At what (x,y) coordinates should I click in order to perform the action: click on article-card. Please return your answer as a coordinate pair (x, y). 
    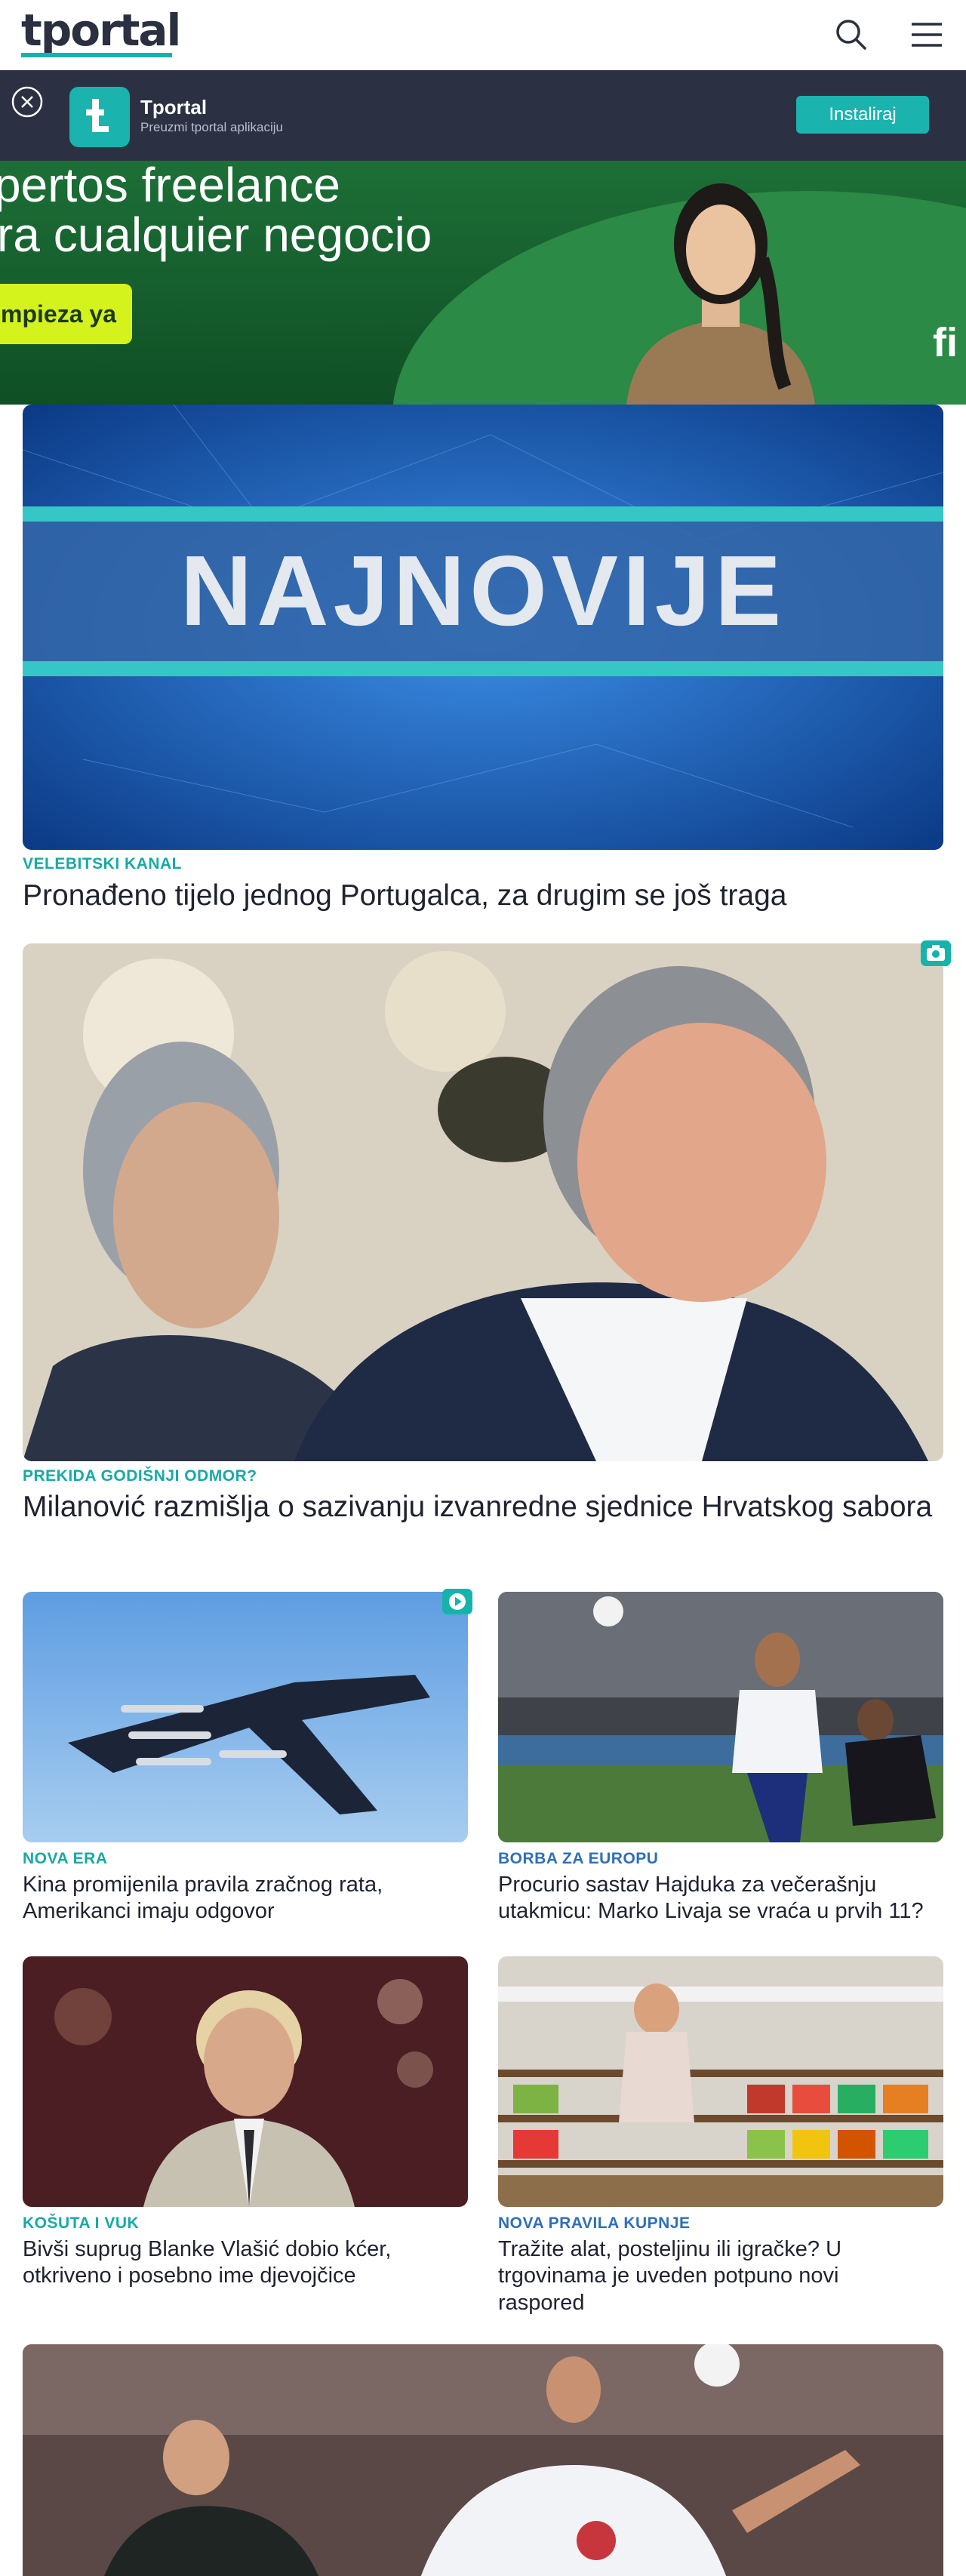
    Looking at the image, I should click on (483, 2460).